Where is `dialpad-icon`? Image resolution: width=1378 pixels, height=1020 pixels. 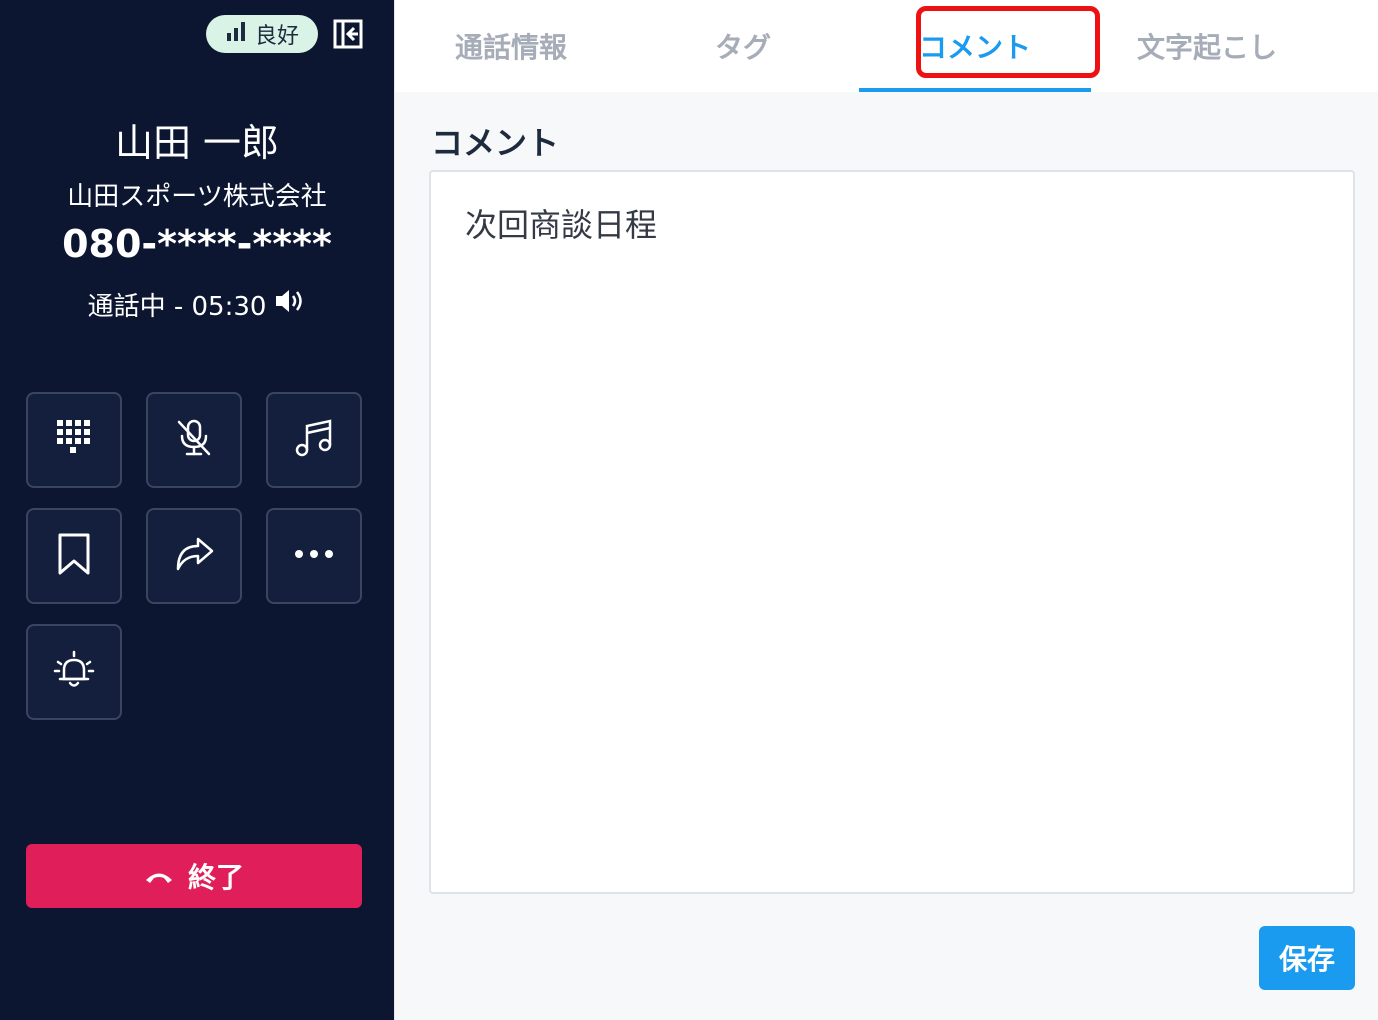
dialpad-icon is located at coordinates (74, 440).